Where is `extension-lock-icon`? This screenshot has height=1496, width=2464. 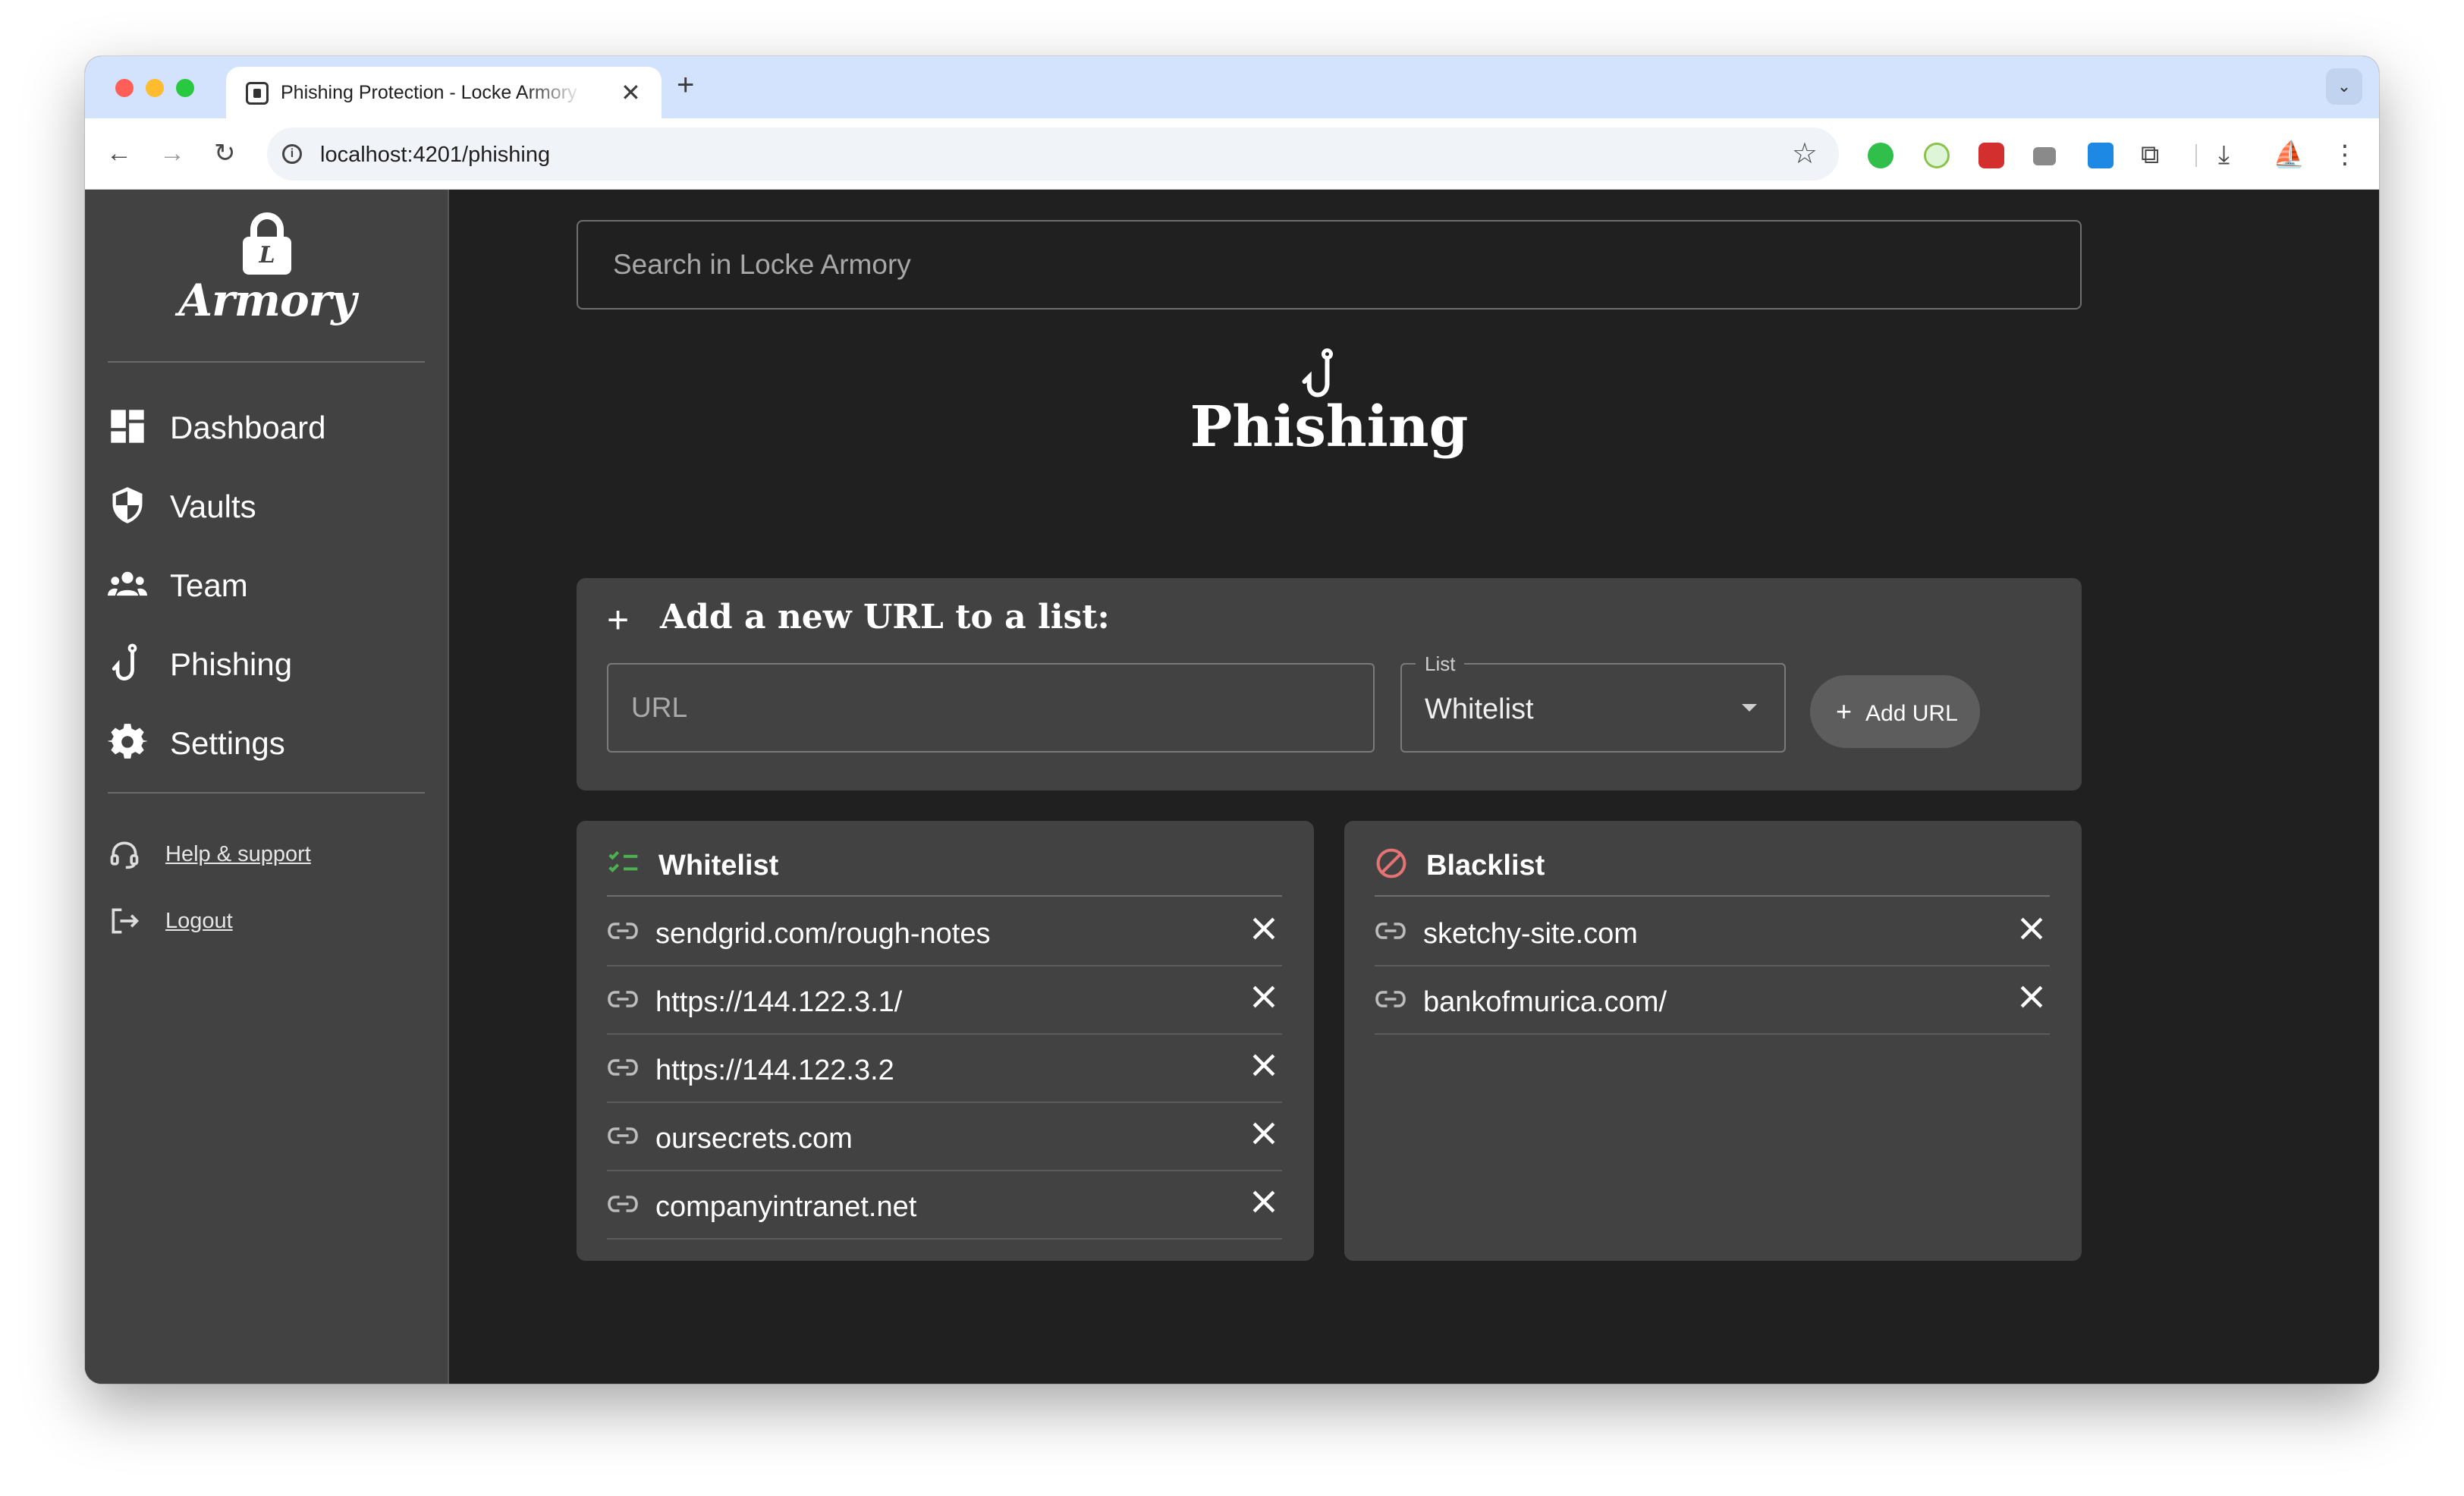
extension-lock-icon is located at coordinates (2101, 155).